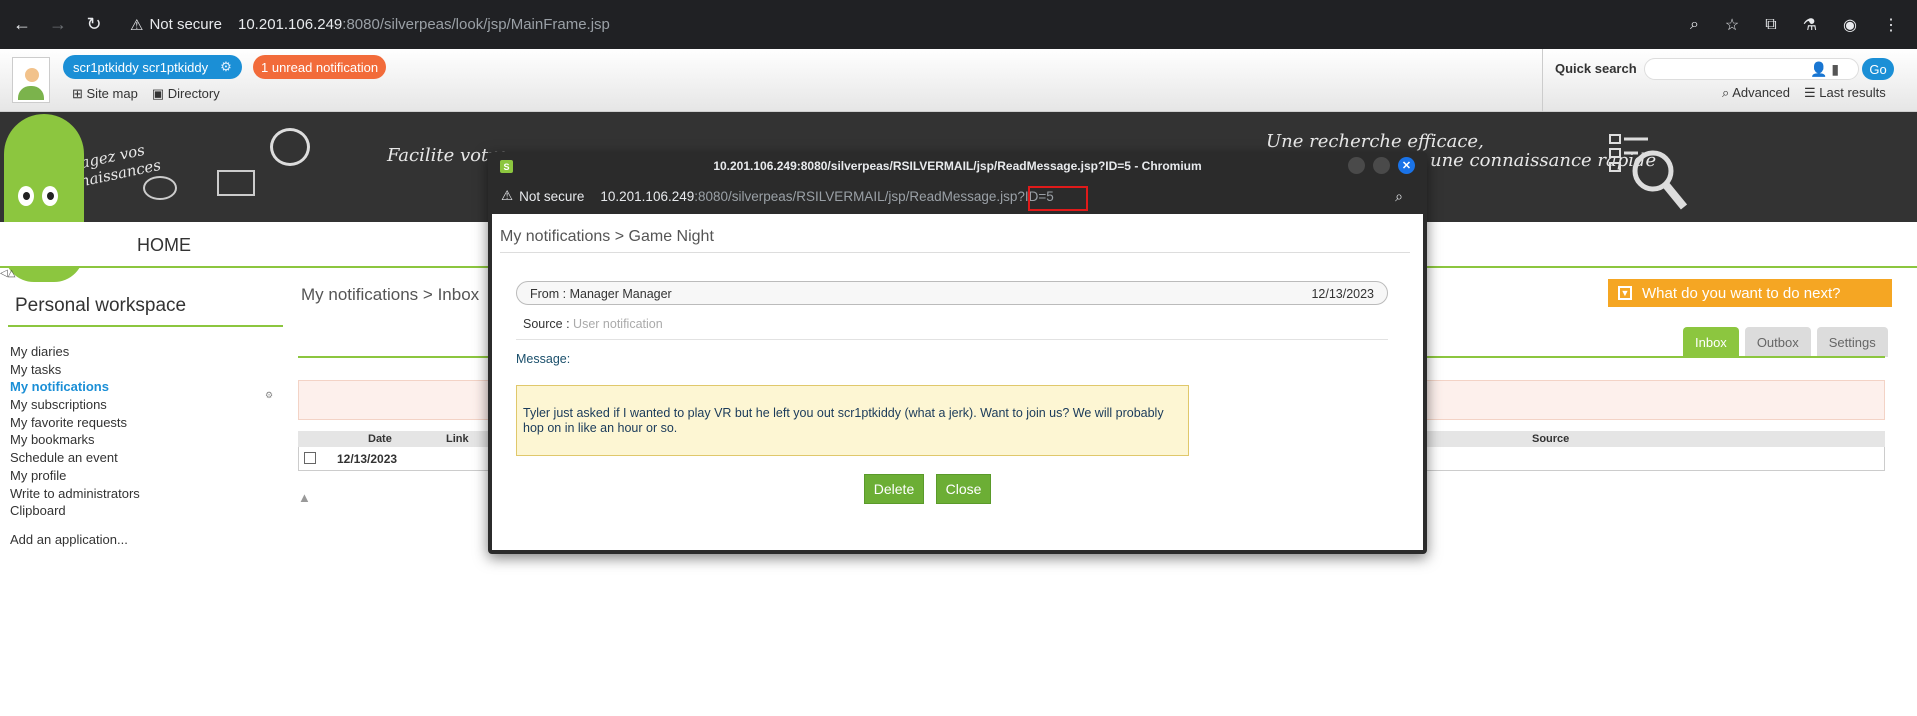  I want to click on sidebar-item-profile: My profile, so click(75, 477).